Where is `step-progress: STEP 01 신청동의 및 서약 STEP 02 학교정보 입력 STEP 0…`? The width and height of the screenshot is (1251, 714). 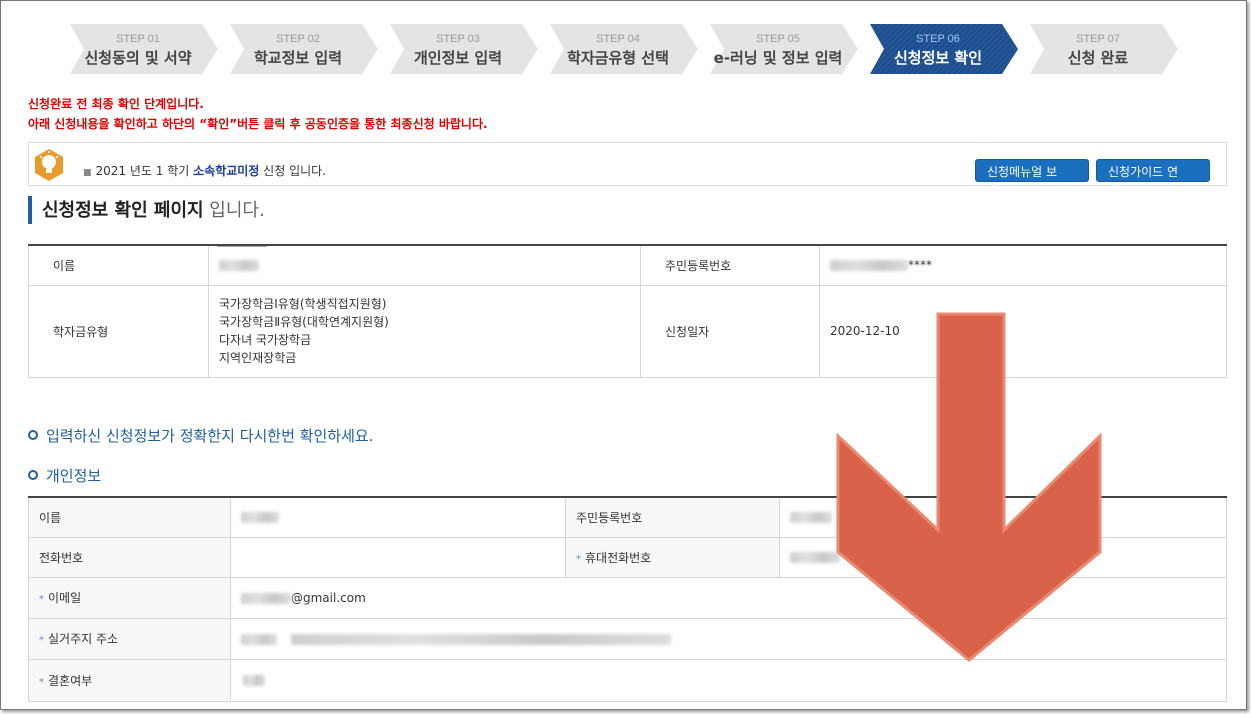 step-progress: STEP 01 신청동의 및 서약 STEP 02 학교정보 입력 STEP 0… is located at coordinates (630, 49).